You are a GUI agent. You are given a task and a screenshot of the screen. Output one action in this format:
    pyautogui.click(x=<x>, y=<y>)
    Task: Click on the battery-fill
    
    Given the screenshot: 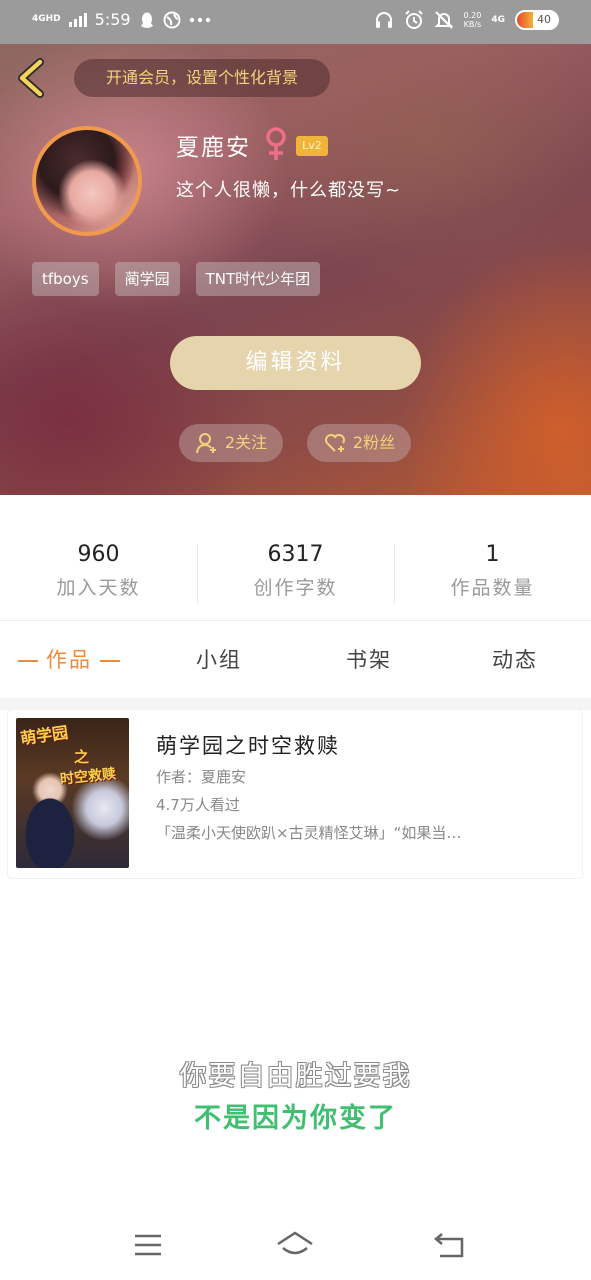 What is the action you would take?
    pyautogui.click(x=525, y=20)
    